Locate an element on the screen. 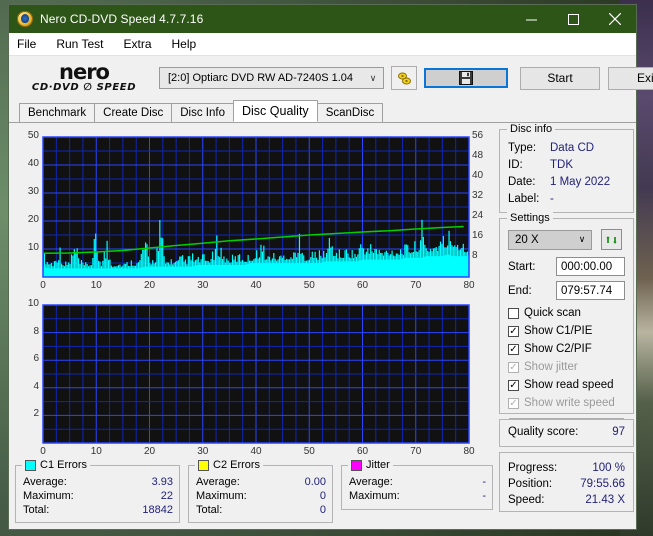  checkbox-label: Show jitter is located at coordinates (551, 367).